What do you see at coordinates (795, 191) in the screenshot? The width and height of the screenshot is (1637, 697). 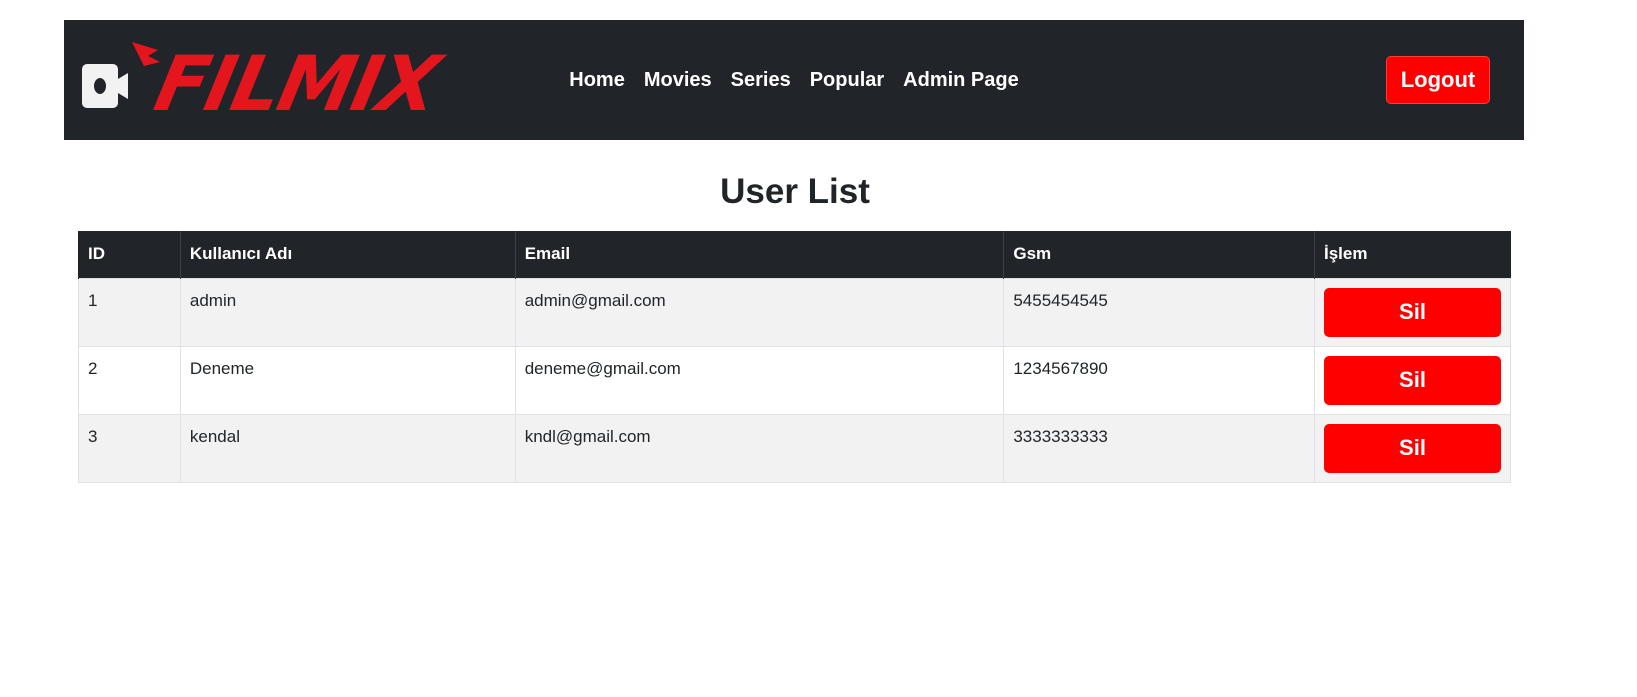 I see `page-title: User List` at bounding box center [795, 191].